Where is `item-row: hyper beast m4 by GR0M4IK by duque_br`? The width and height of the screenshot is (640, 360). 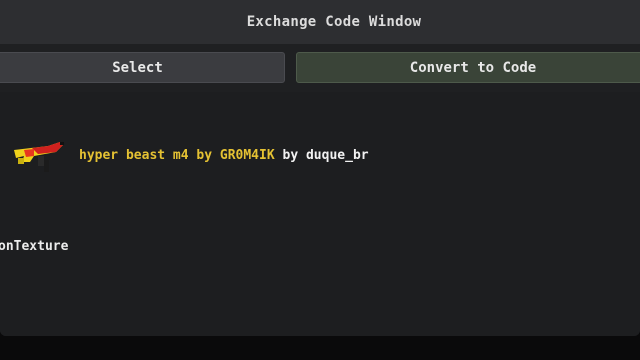 item-row: hyper beast m4 by GR0M4IK by duque_br is located at coordinates (320, 156).